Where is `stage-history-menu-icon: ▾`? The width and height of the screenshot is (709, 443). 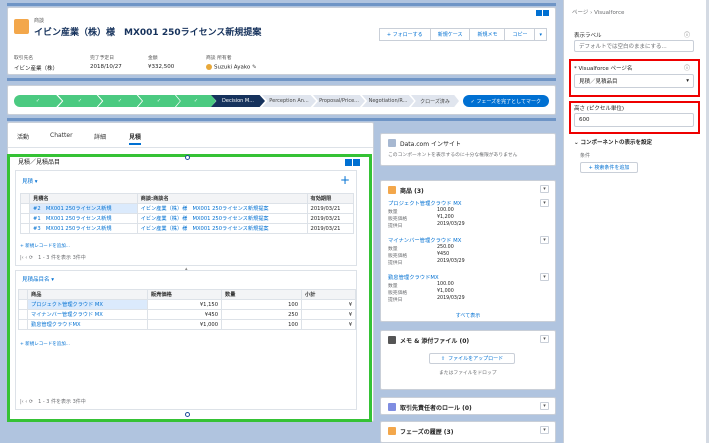
stage-history-menu-icon: ▾ is located at coordinates (544, 430).